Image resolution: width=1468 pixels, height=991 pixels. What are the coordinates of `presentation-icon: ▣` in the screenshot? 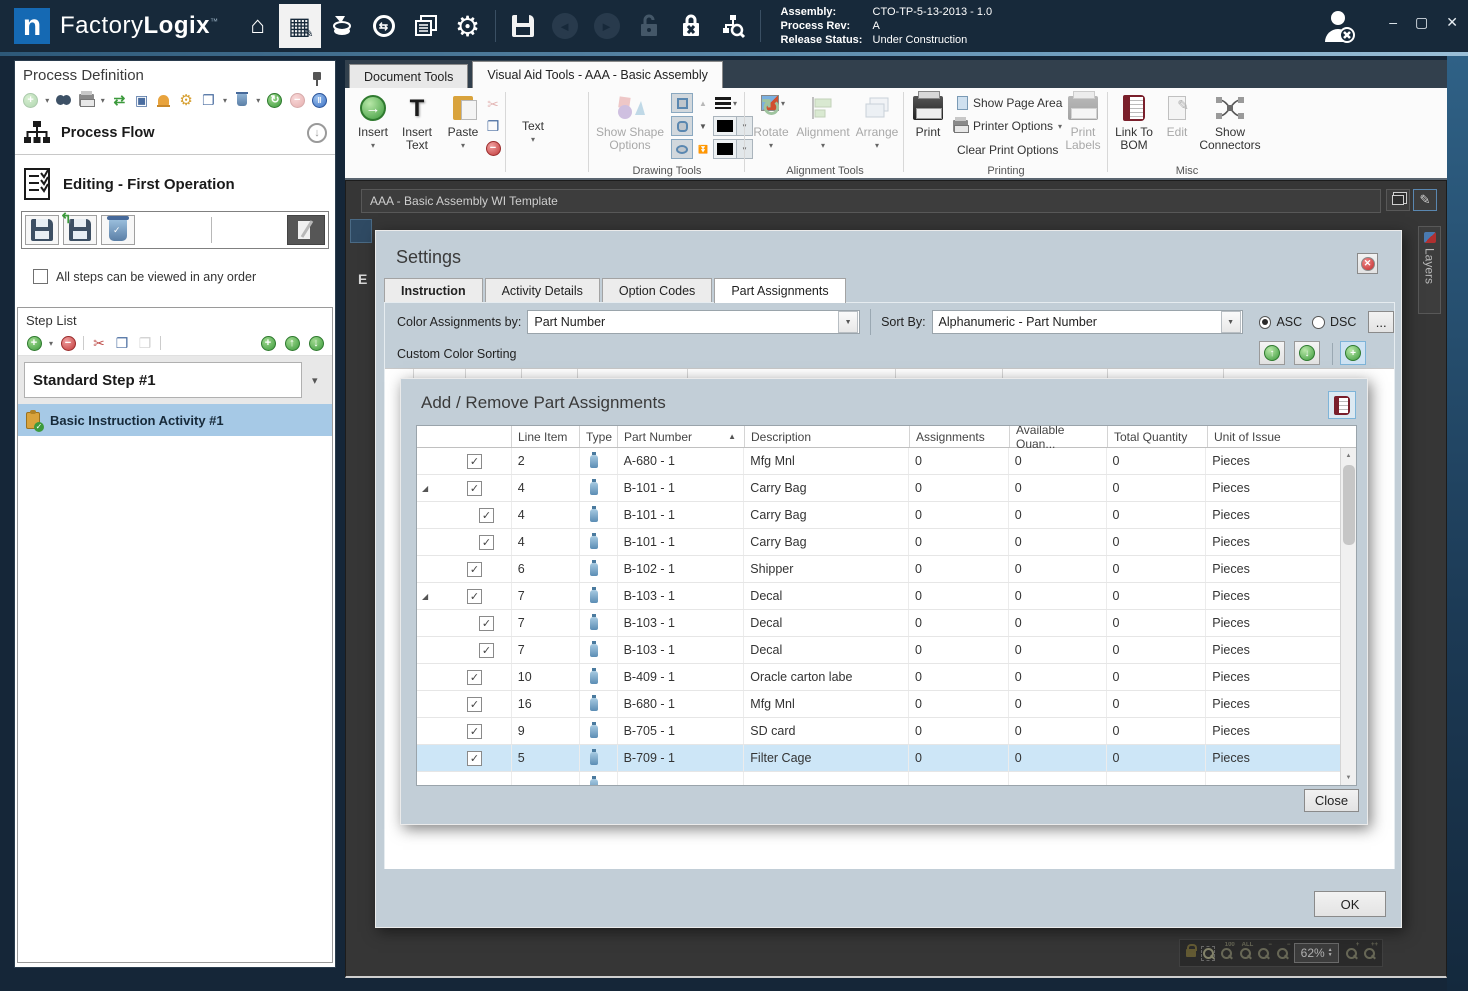 It's located at (141, 100).